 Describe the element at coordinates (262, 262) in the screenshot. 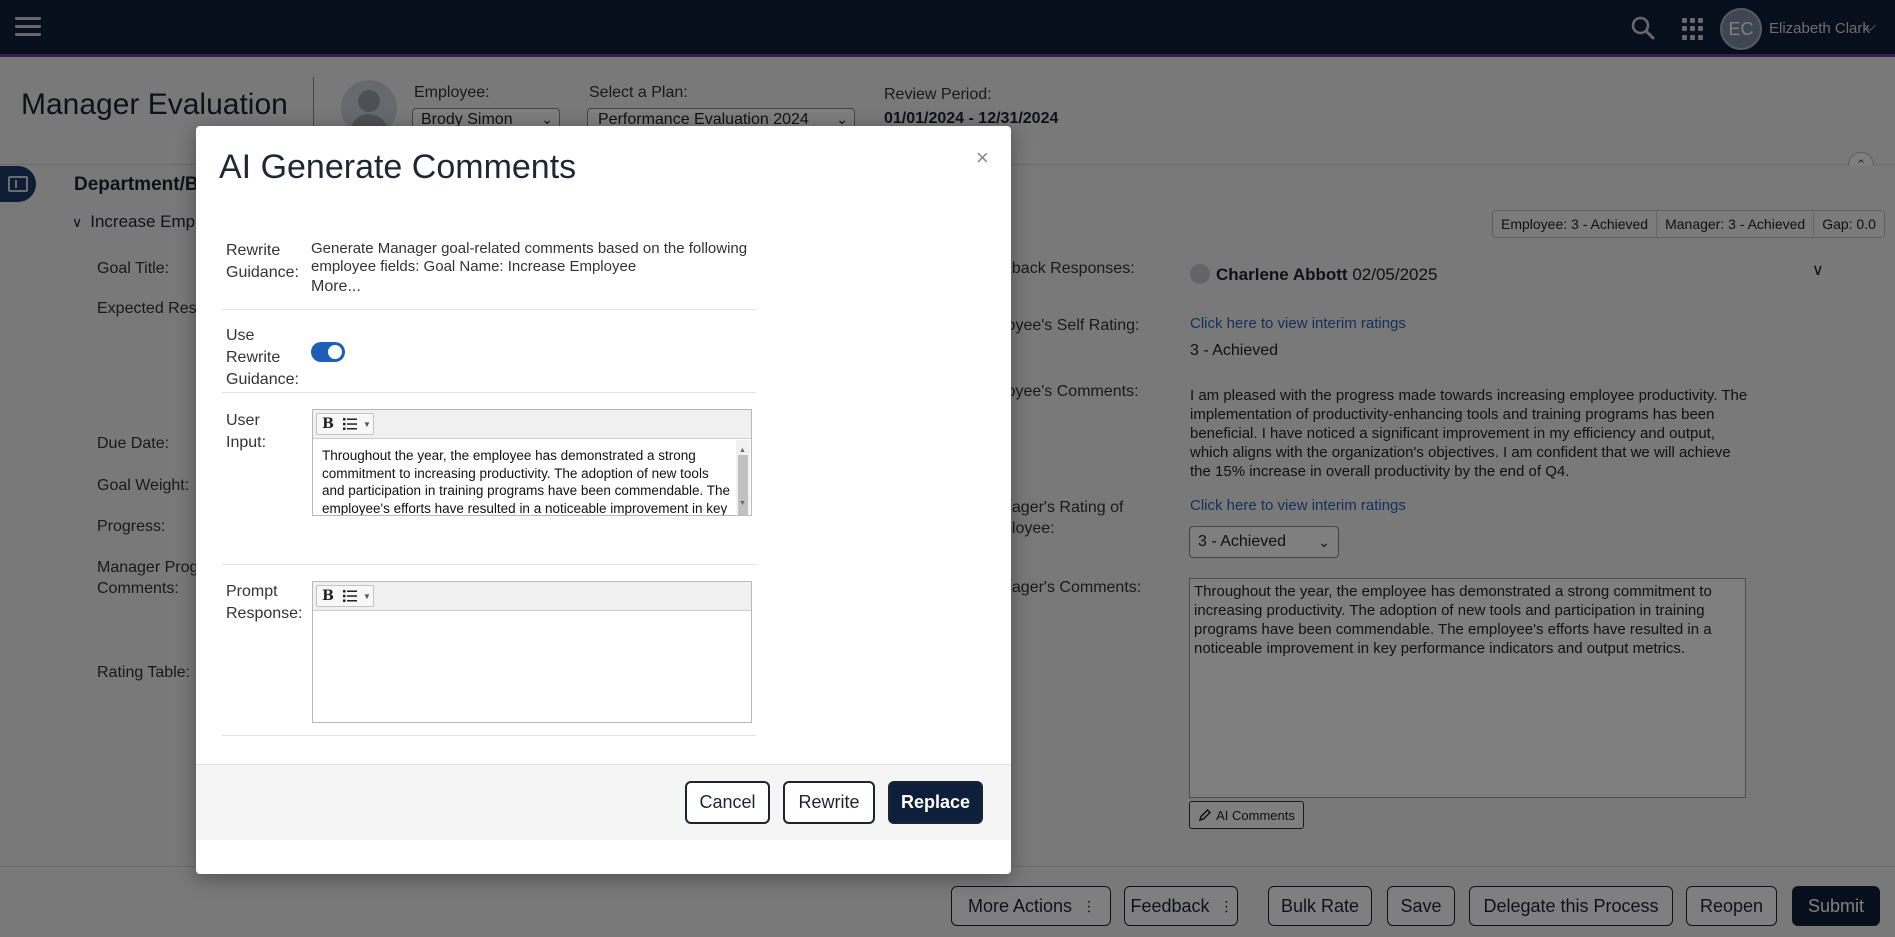

I see `rewrite-guidance-label: Rewrite Guidance:` at that location.